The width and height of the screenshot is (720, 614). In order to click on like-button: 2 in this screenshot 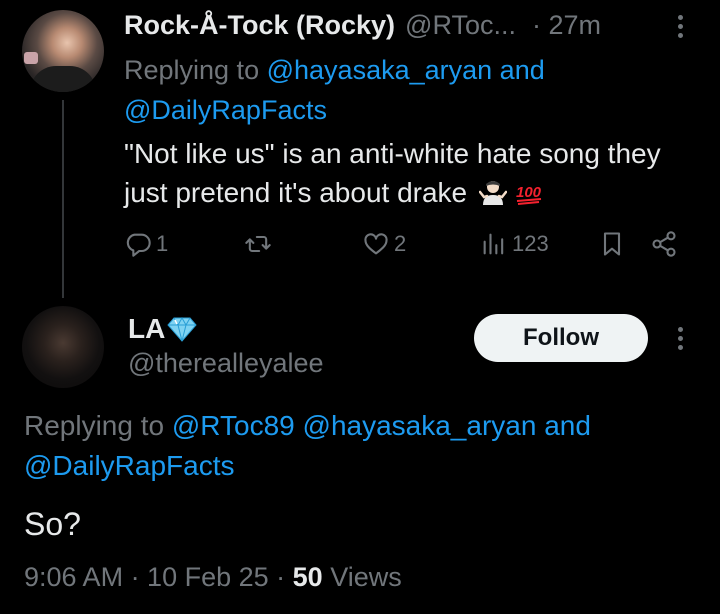, I will do `click(384, 244)`.